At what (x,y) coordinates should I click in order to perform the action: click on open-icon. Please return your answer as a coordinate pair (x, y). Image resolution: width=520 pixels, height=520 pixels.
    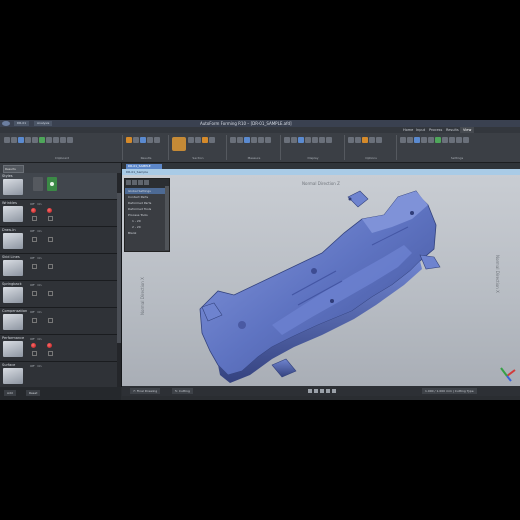
    Looking at the image, I should click on (14, 140).